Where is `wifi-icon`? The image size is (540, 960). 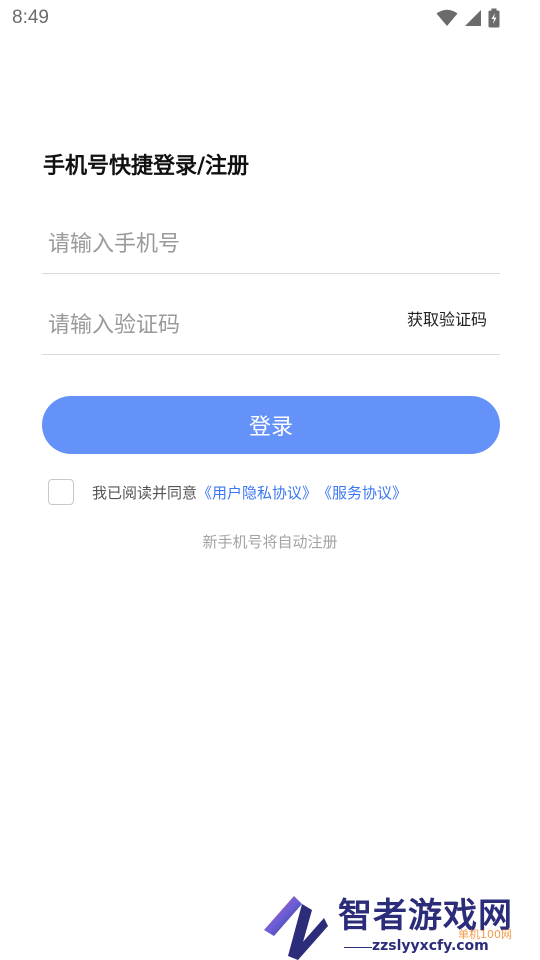 wifi-icon is located at coordinates (447, 18).